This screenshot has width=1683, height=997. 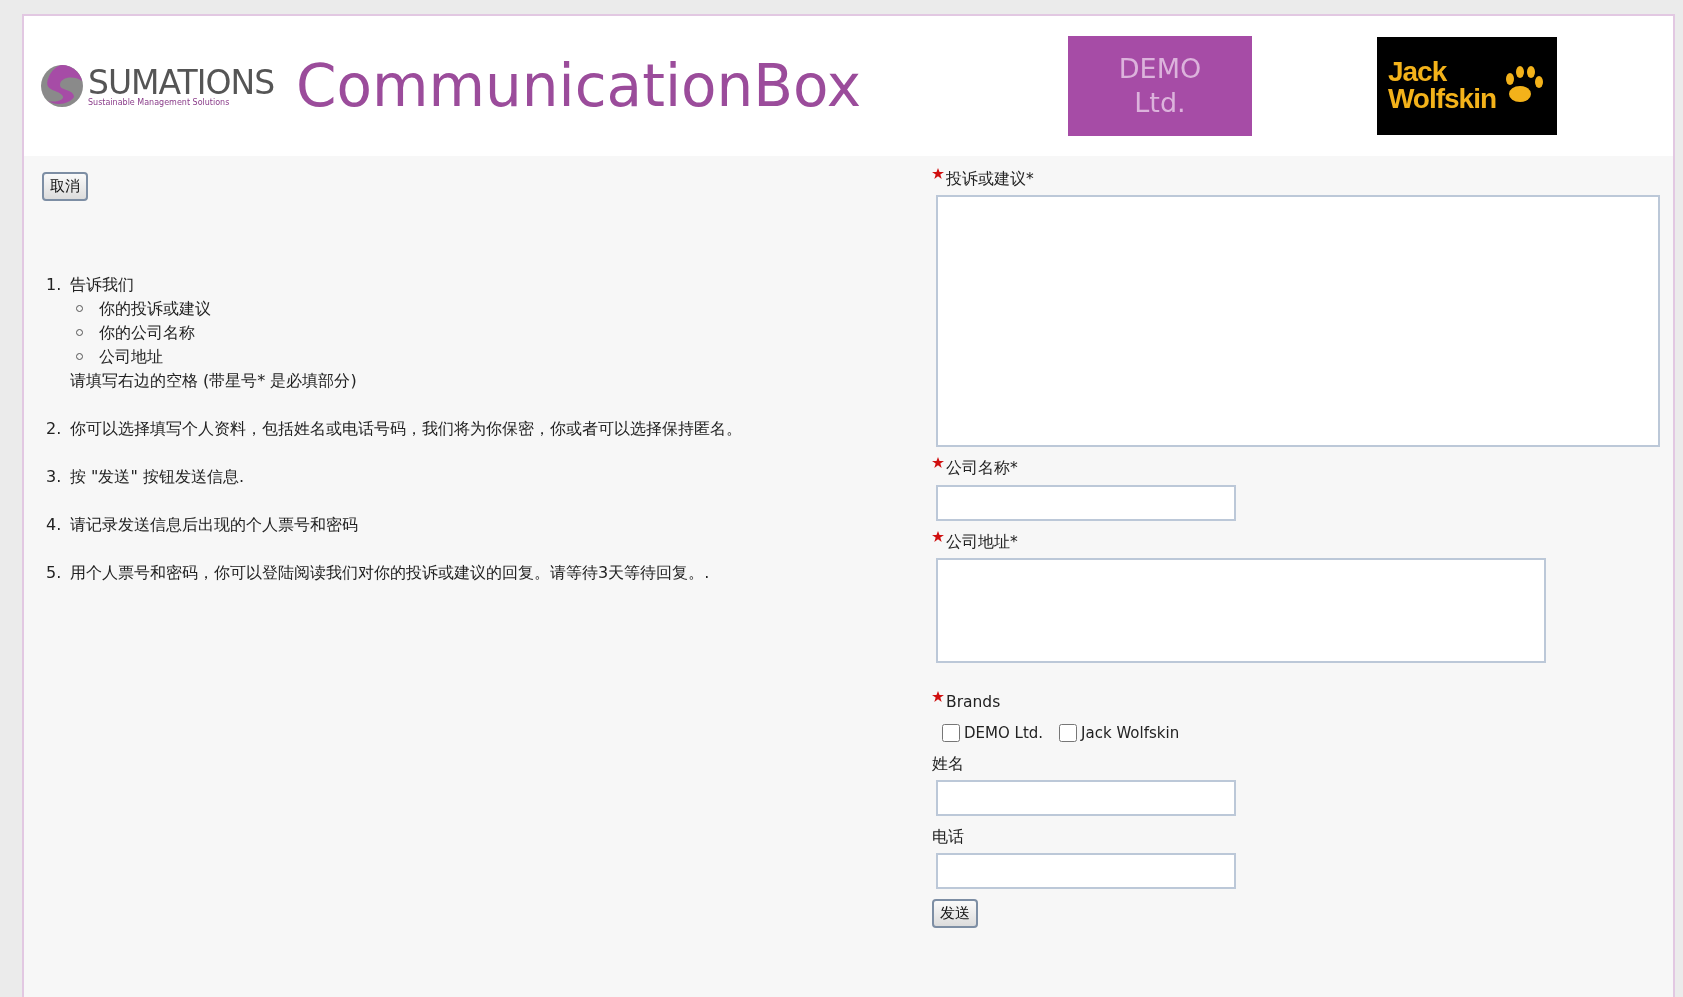 I want to click on checkbox-label: Jack Wolfskin, so click(x=1130, y=733).